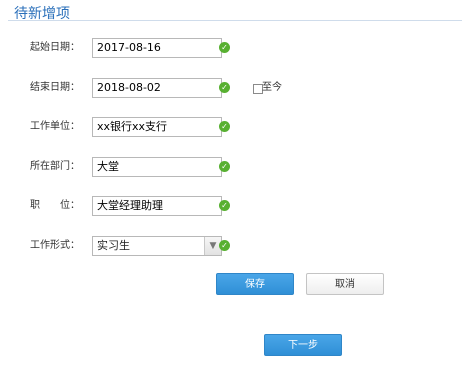 Image resolution: width=462 pixels, height=384 pixels. Describe the element at coordinates (55, 126) in the screenshot. I see `employer-label: 工作单位：` at that location.